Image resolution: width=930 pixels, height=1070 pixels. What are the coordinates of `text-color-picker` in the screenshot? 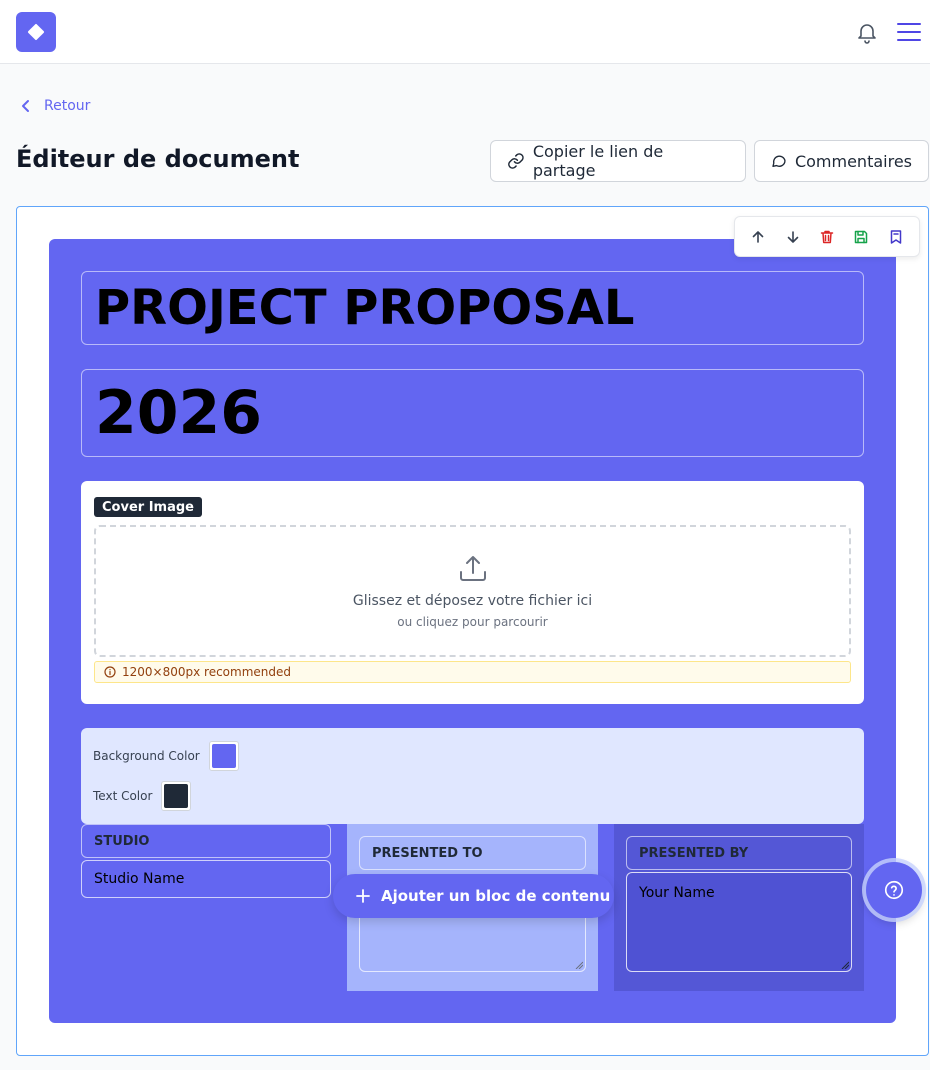 It's located at (176, 796).